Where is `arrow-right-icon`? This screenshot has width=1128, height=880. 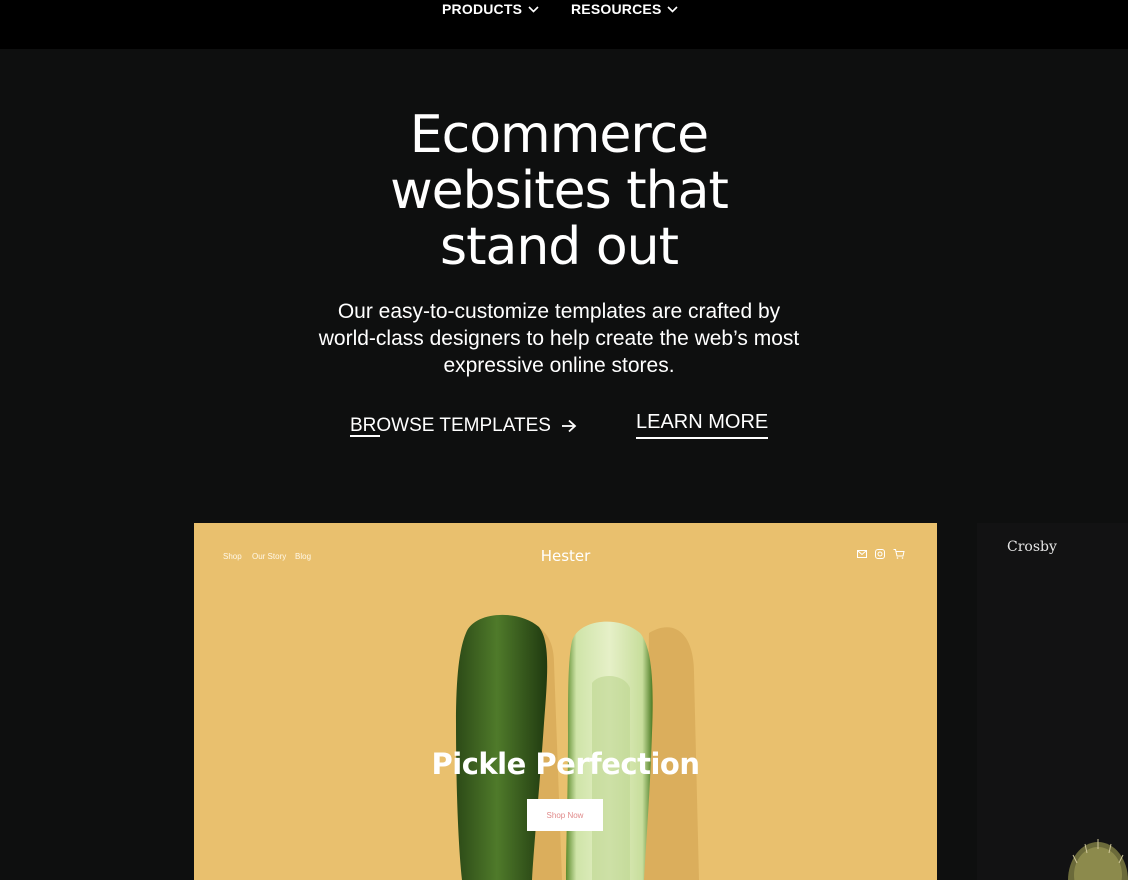 arrow-right-icon is located at coordinates (569, 426).